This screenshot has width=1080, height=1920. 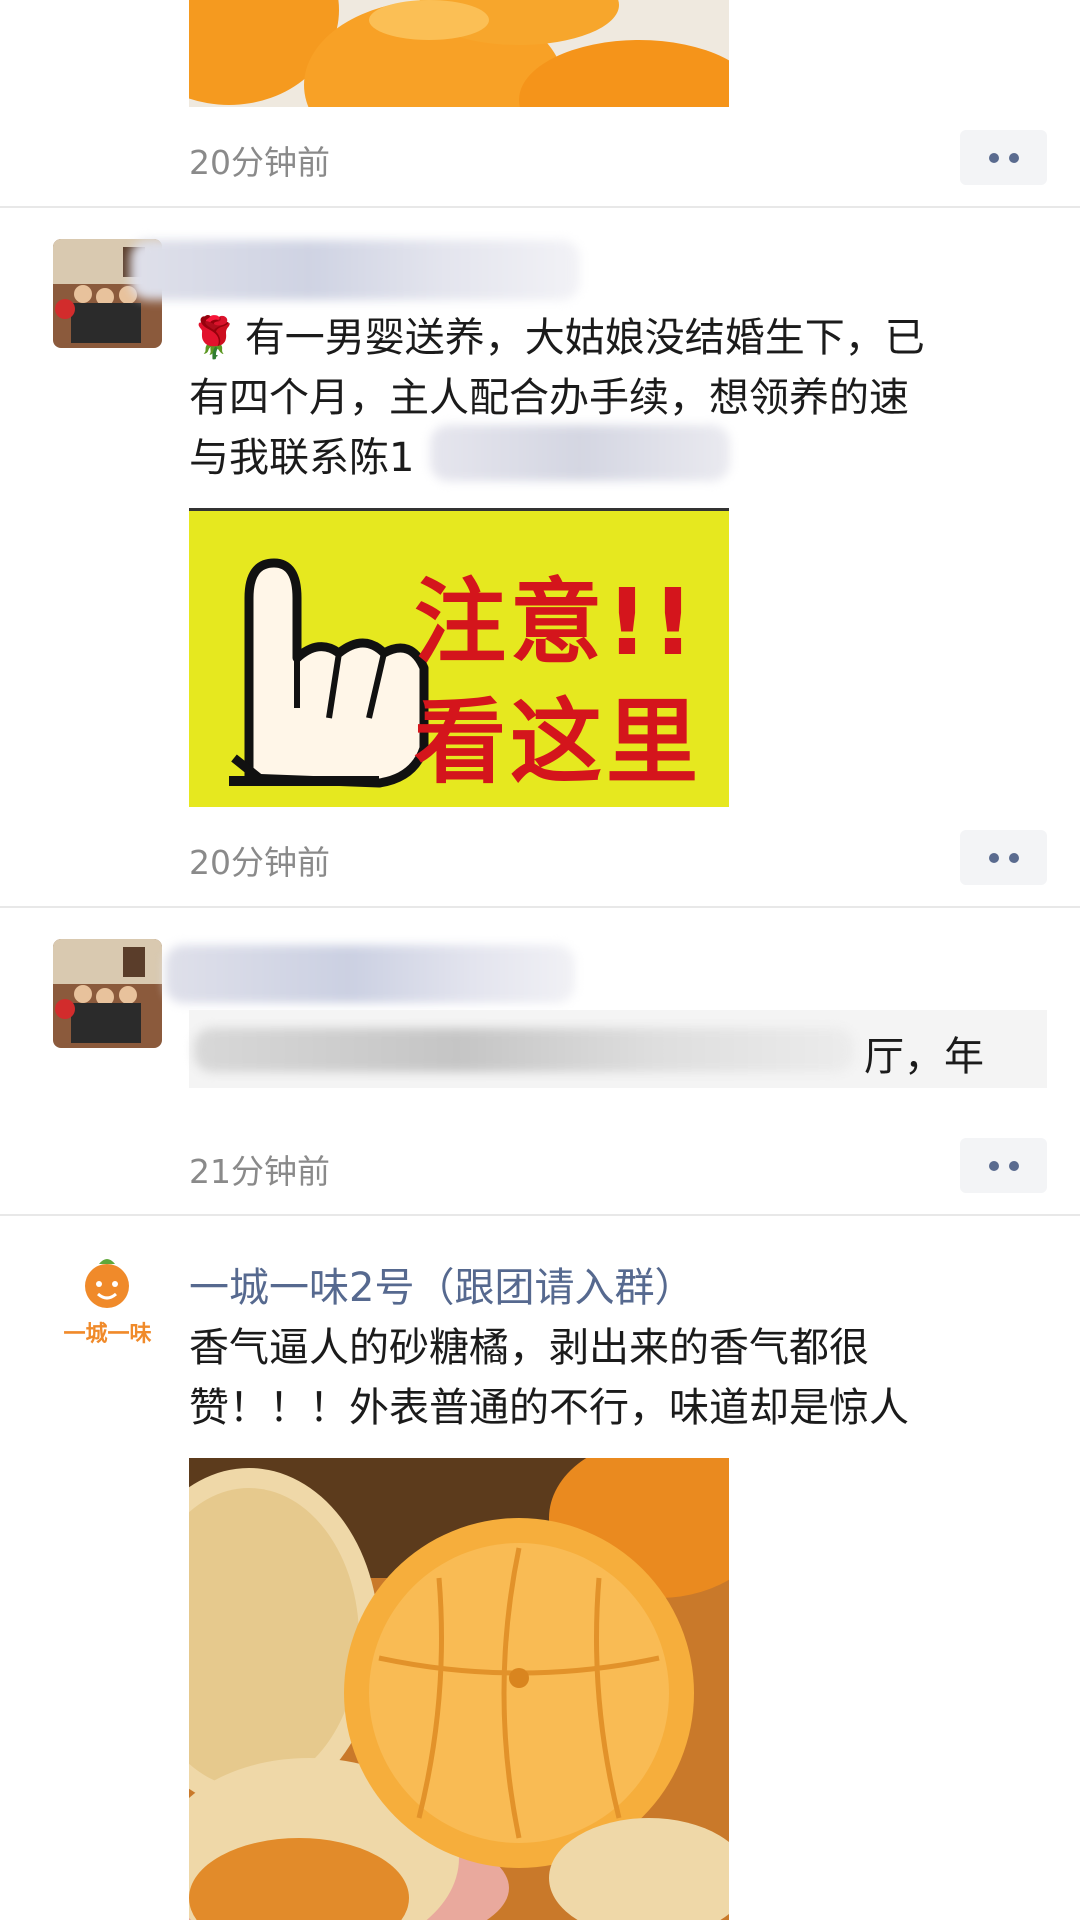 I want to click on blurred-phone-number, so click(x=580, y=453).